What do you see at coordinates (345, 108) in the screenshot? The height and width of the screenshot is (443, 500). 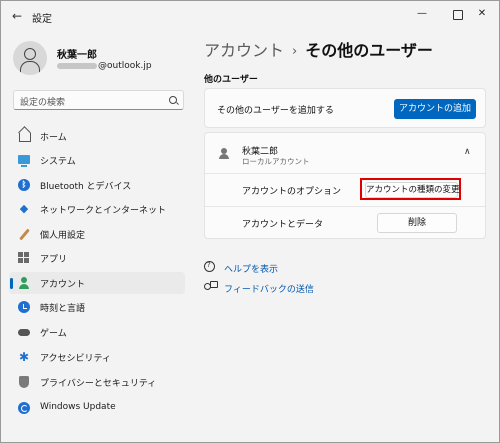 I see `add-user-card: その他のユーザーを追加する アカウントの追加` at bounding box center [345, 108].